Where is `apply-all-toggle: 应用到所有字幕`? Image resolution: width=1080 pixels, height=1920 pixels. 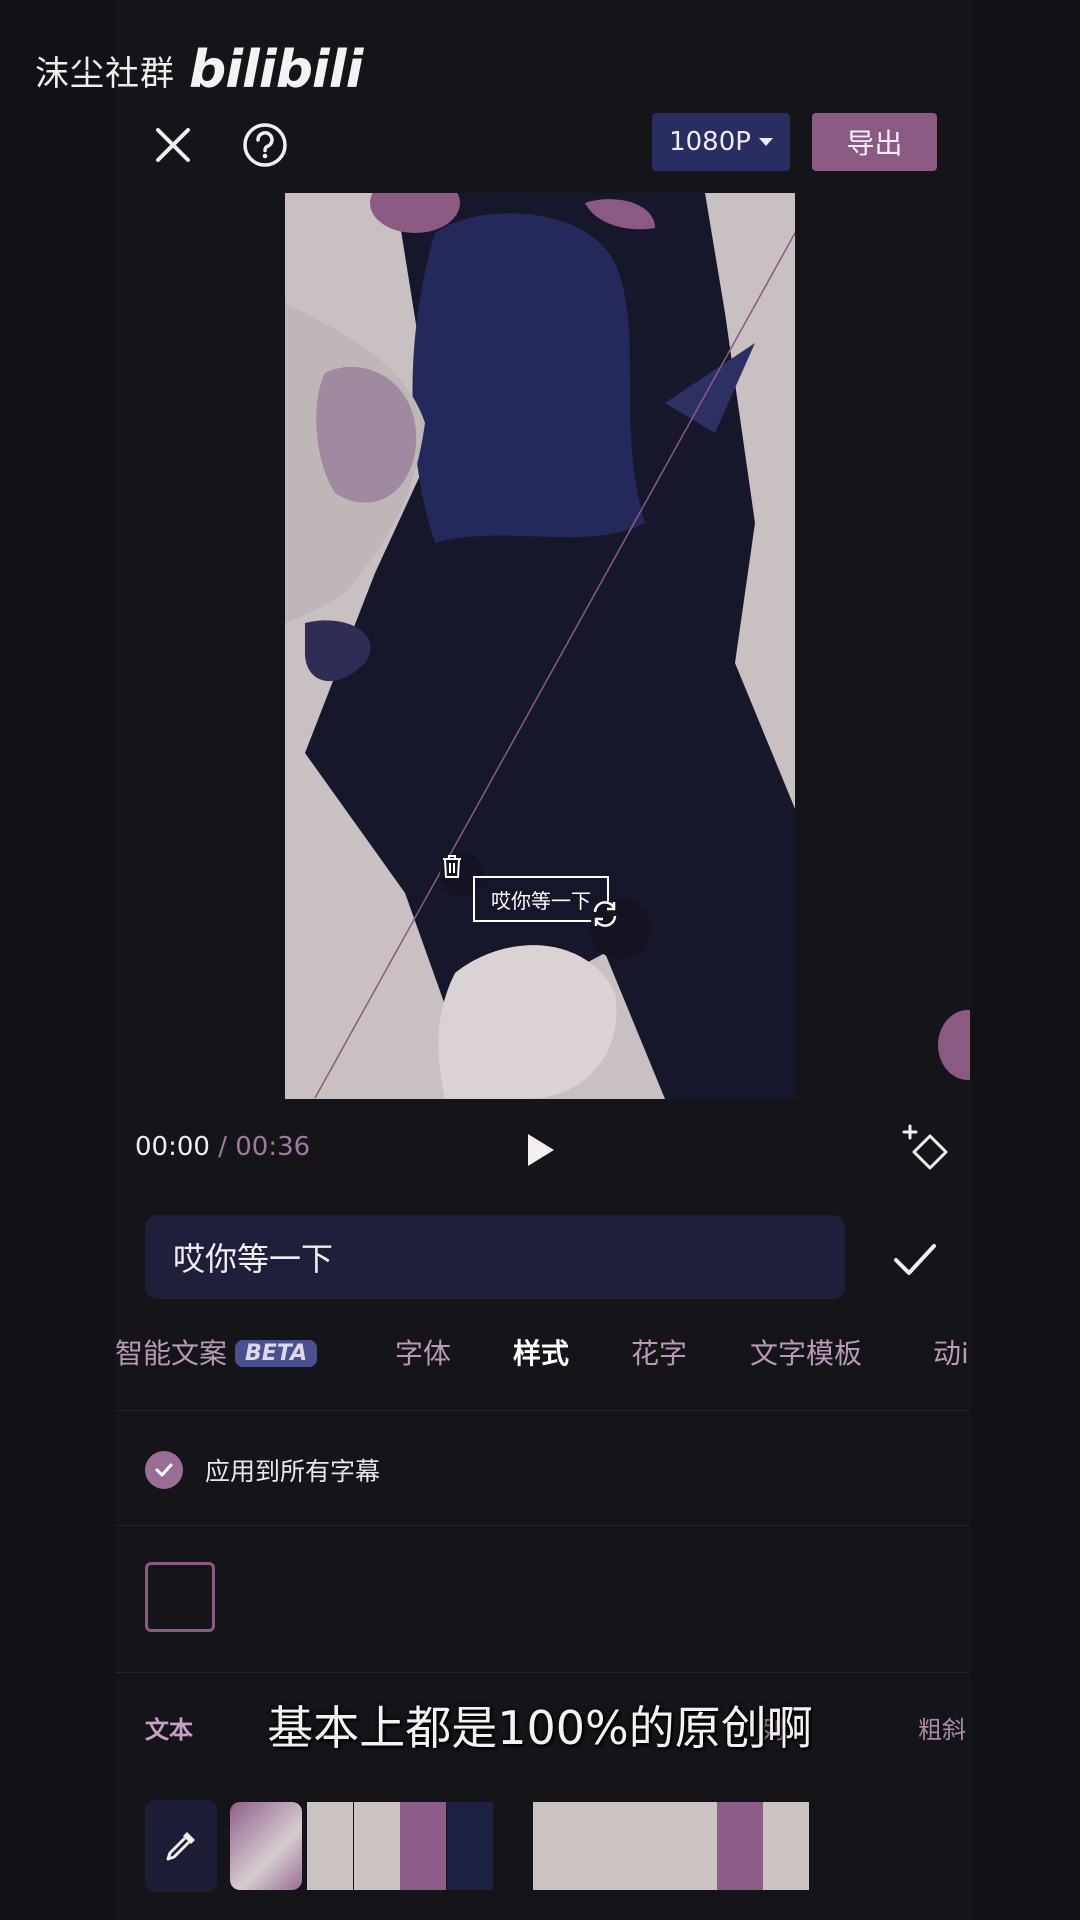
apply-all-toggle: 应用到所有字幕 is located at coordinates (262, 1470).